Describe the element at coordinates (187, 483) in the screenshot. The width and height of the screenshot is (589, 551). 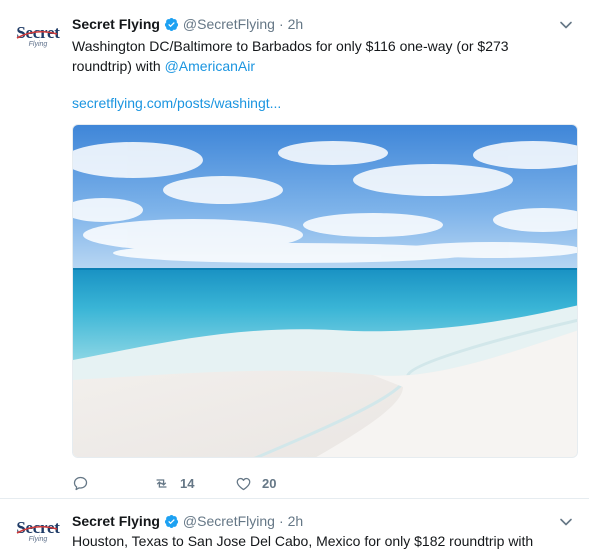
I see `retweet-count: 14` at that location.